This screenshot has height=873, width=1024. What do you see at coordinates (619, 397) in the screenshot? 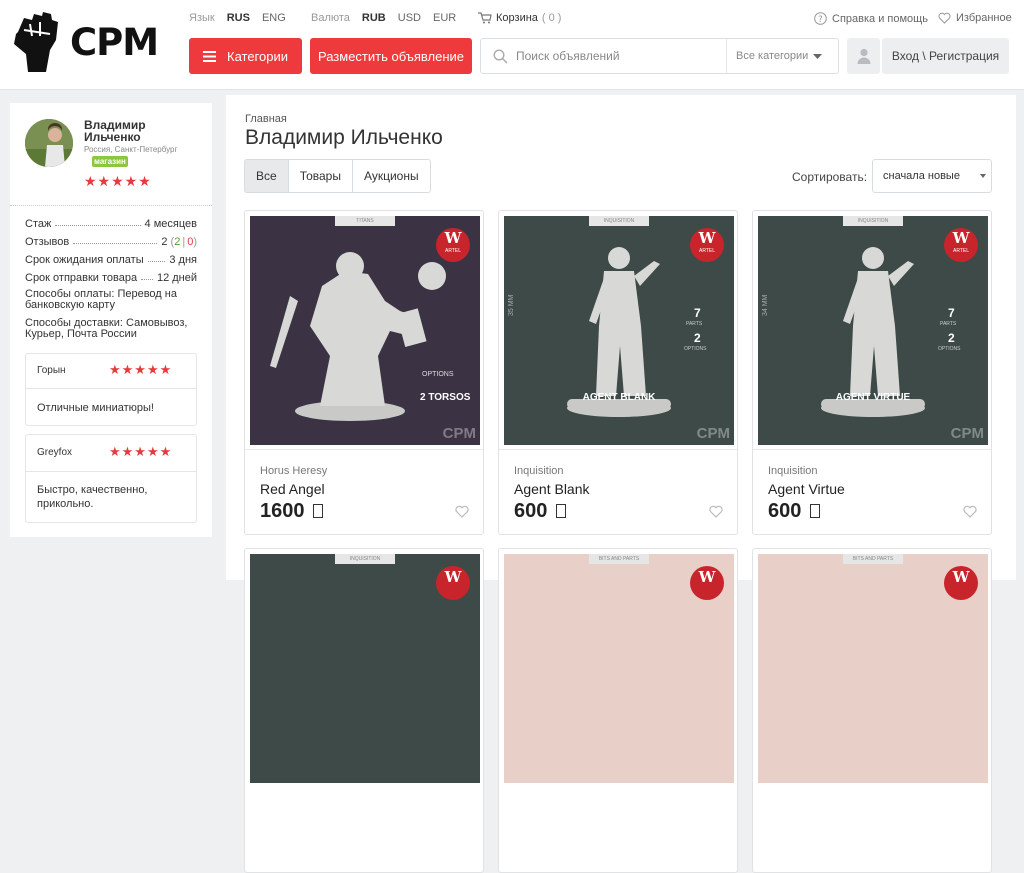
I see `product-image-caption: AGENT BLANK` at bounding box center [619, 397].